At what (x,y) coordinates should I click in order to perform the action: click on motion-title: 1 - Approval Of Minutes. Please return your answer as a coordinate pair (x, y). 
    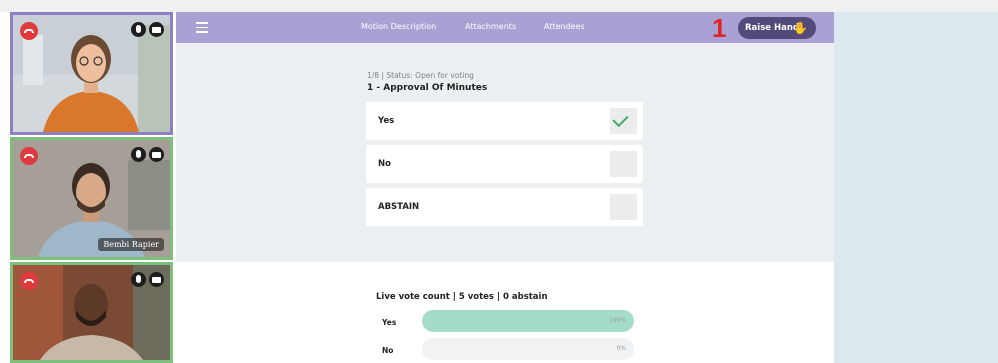
    Looking at the image, I should click on (427, 88).